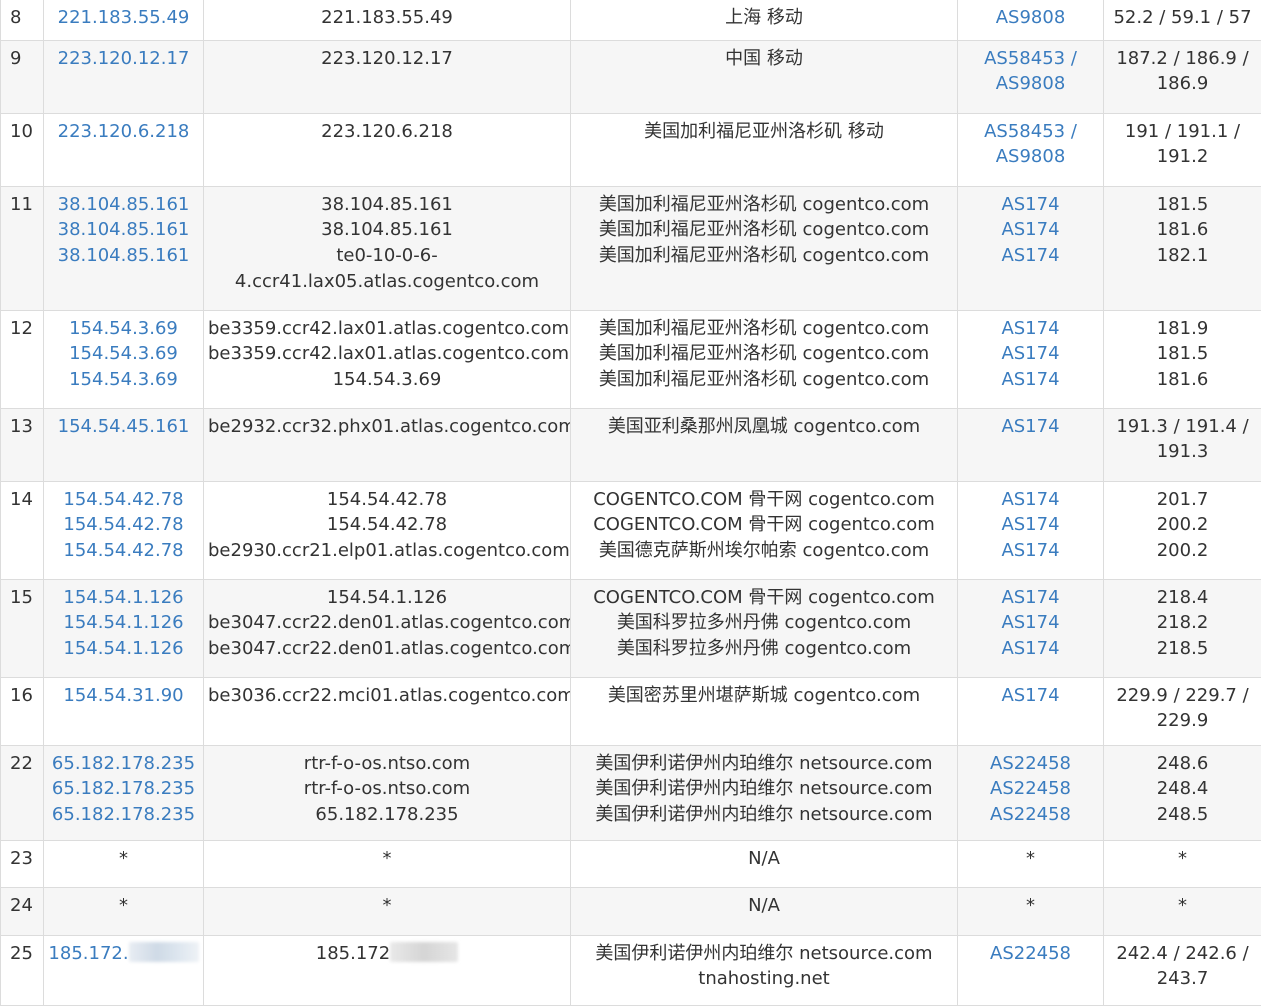  I want to click on ip-link: 185.172., so click(88, 953).